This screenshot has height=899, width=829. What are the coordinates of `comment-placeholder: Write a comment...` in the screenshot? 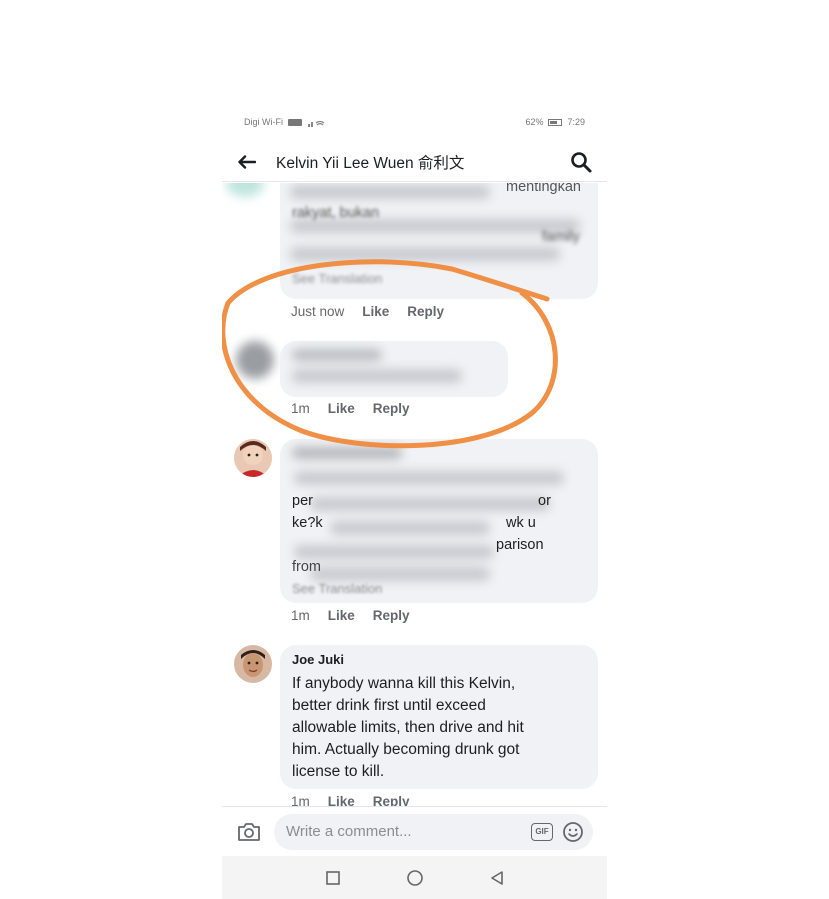 It's located at (349, 831).